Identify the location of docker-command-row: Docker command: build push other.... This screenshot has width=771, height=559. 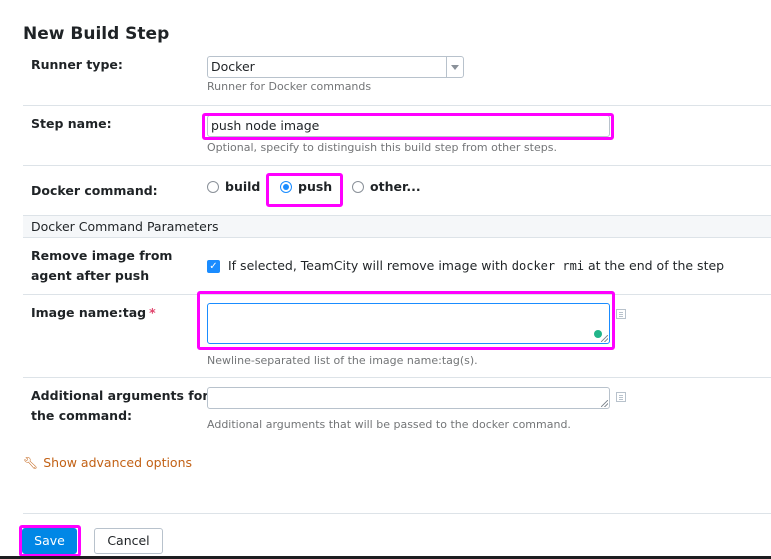
(397, 190).